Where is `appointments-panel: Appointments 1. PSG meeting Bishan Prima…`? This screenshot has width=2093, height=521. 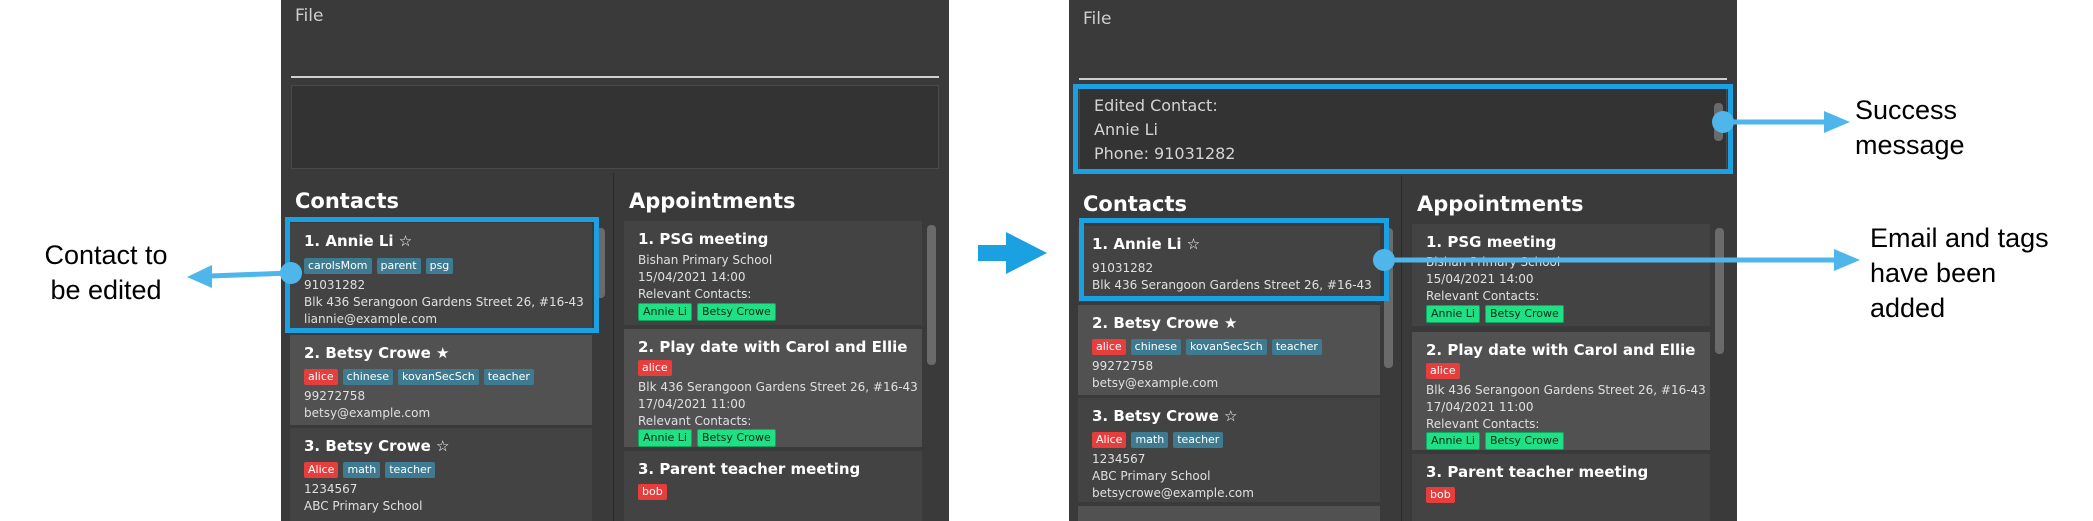
appointments-panel: Appointments 1. PSG meeting Bishan Prima… is located at coordinates (782, 347).